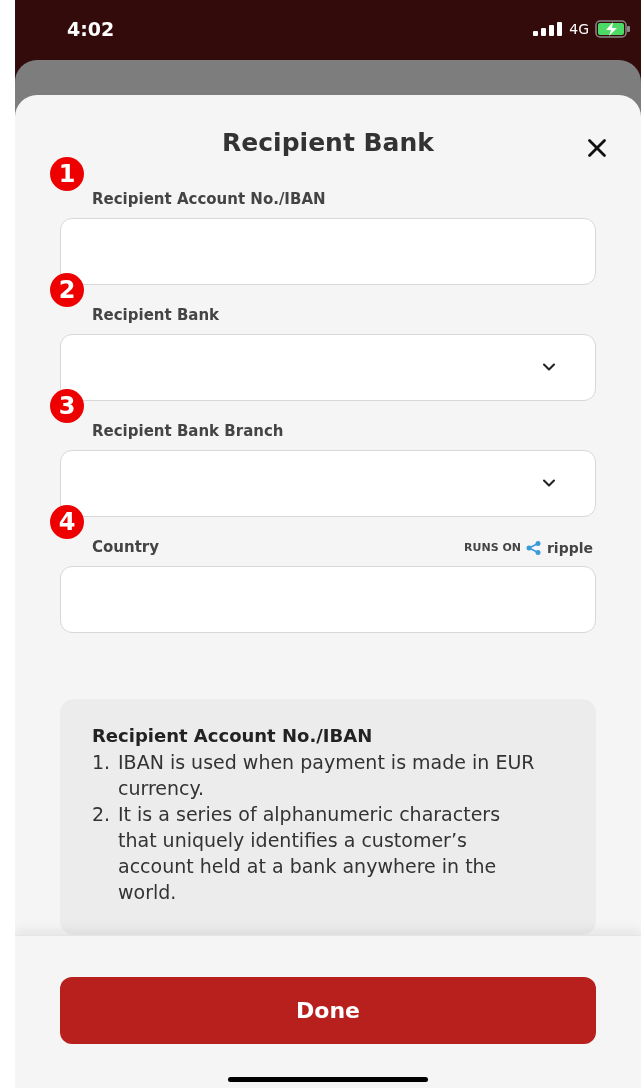  What do you see at coordinates (126, 548) in the screenshot?
I see `field-label: Country` at bounding box center [126, 548].